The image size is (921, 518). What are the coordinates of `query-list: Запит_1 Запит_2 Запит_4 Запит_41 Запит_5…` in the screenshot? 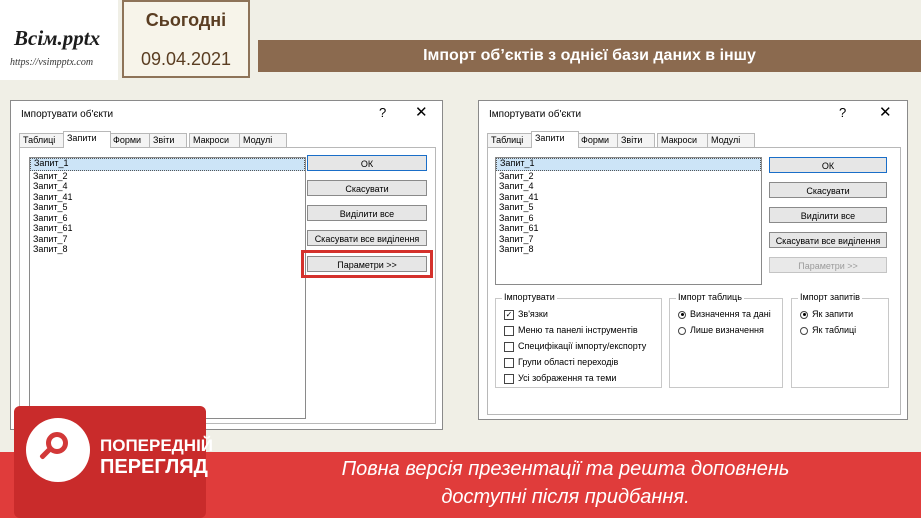 It's located at (628, 221).